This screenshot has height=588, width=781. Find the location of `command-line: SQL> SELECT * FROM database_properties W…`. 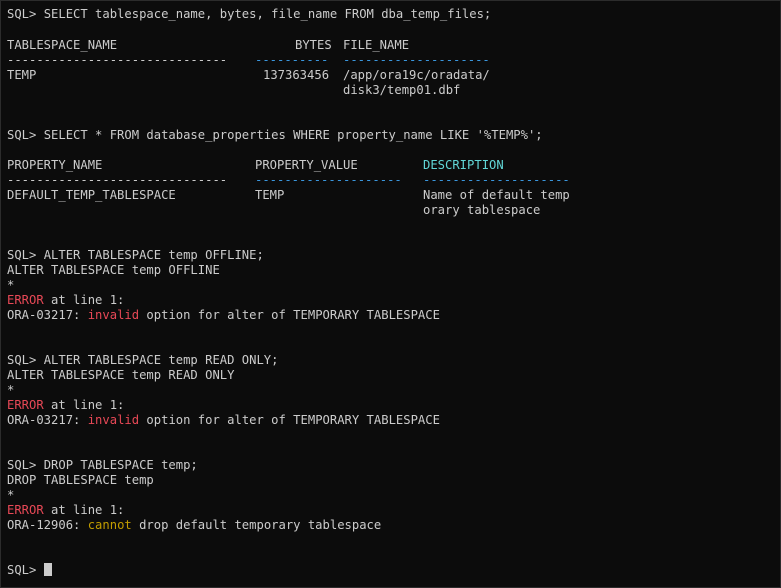

command-line: SQL> SELECT * FROM database_properties W… is located at coordinates (275, 135).